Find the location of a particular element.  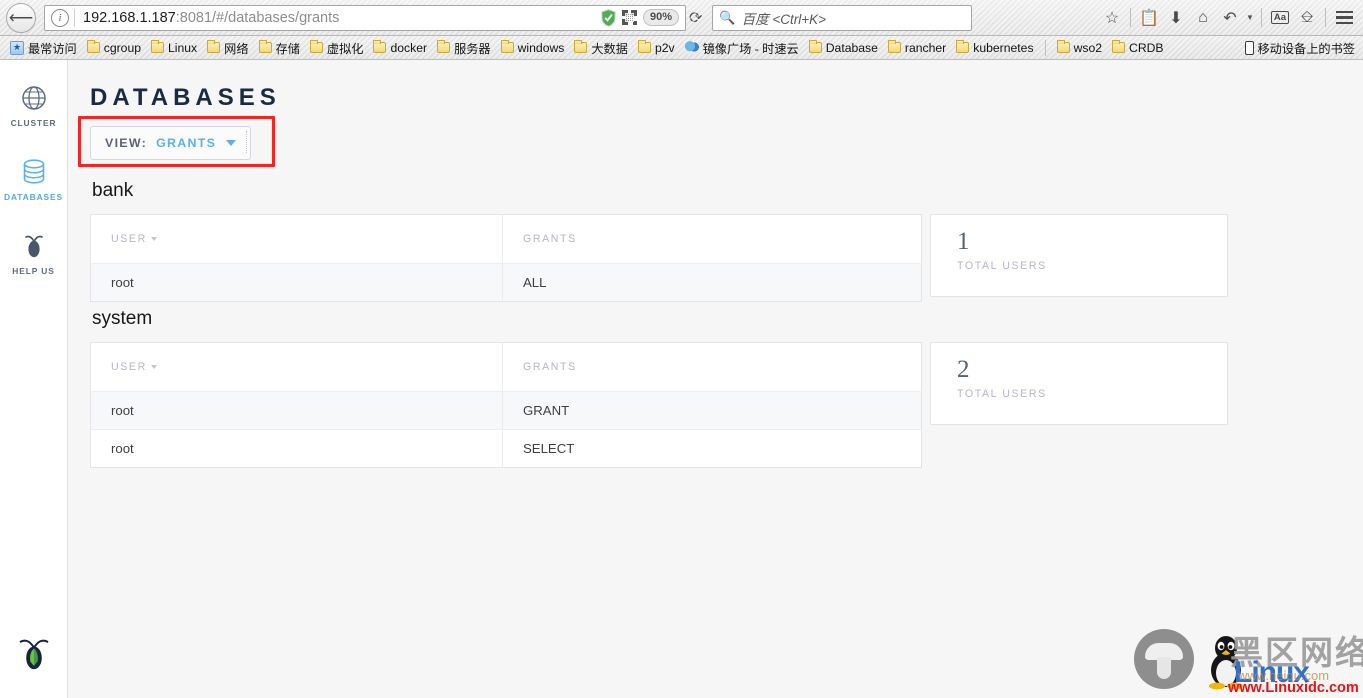

url-path: :8081/#/databases/grants is located at coordinates (257, 17).